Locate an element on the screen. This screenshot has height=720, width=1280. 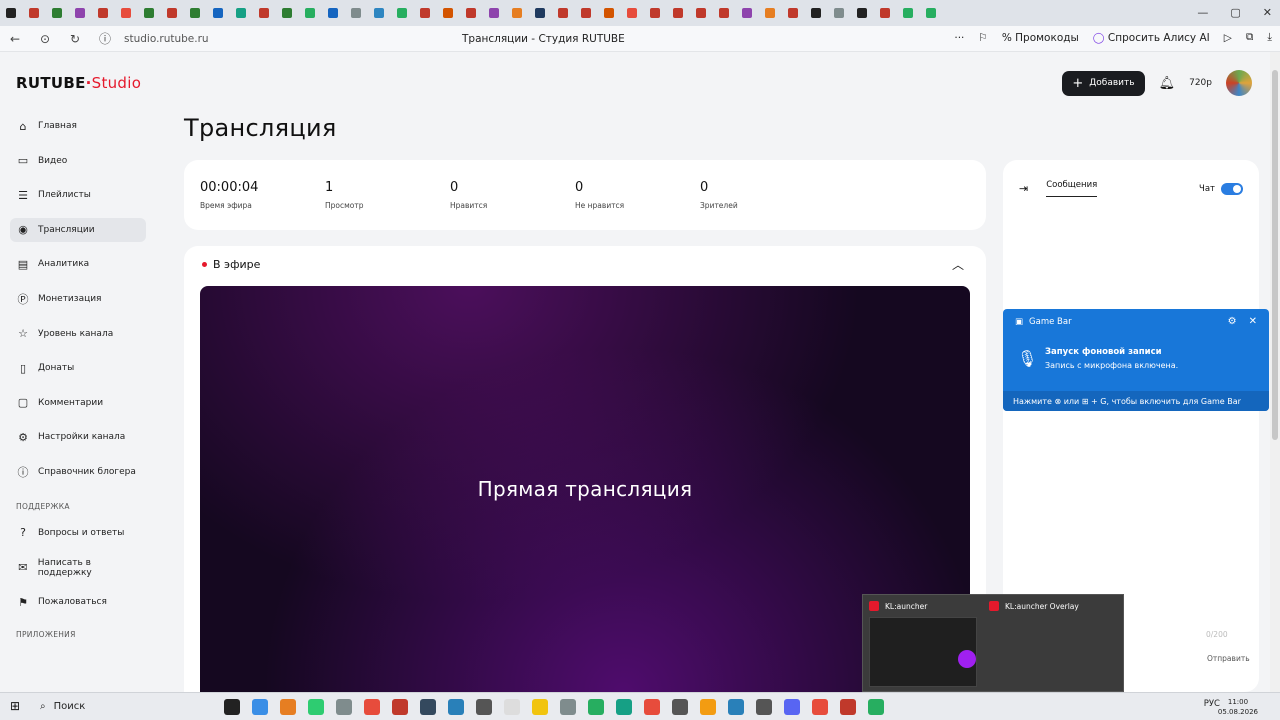
gear-icon: ⚙ is located at coordinates (1232, 321).